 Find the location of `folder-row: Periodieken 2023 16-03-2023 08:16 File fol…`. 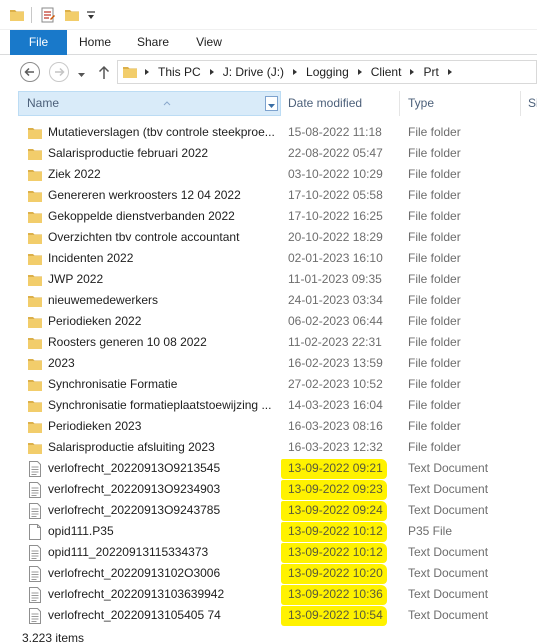

folder-row: Periodieken 2023 16-03-2023 08:16 File fol… is located at coordinates (268, 426).